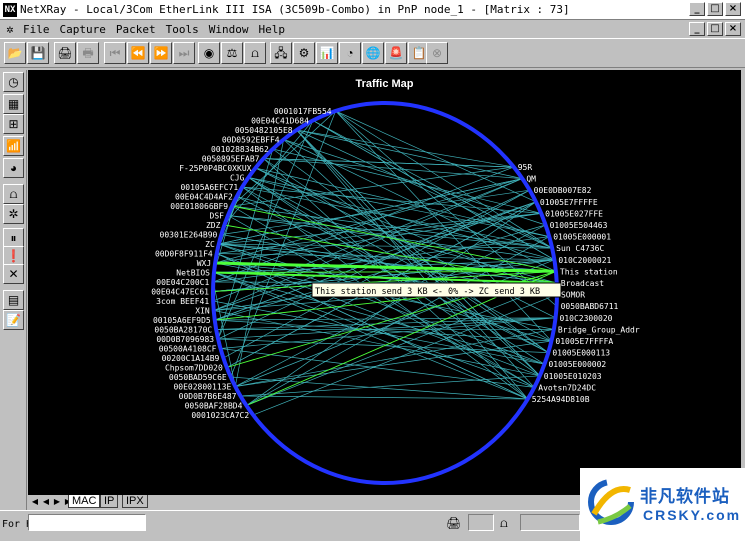  What do you see at coordinates (715, 29) in the screenshot?
I see `child-maximize-button: □` at bounding box center [715, 29].